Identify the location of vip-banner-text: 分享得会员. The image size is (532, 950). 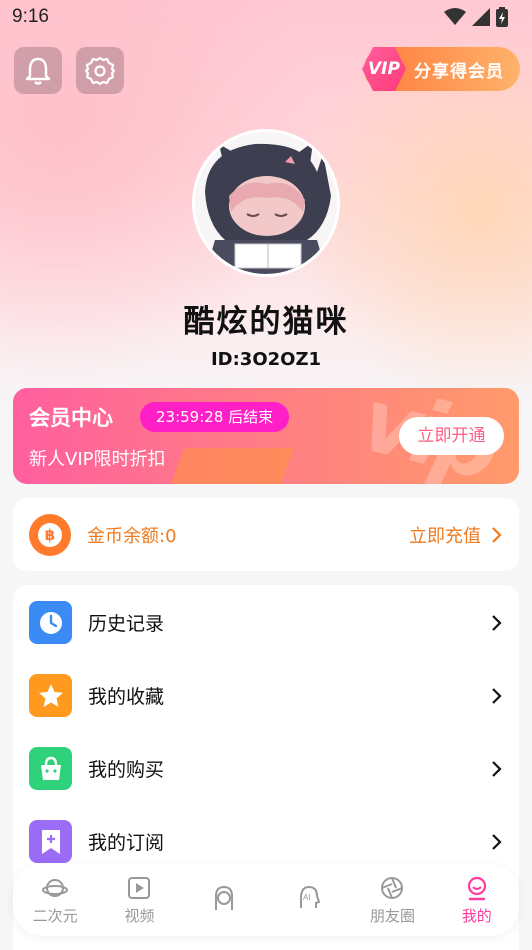
(459, 71).